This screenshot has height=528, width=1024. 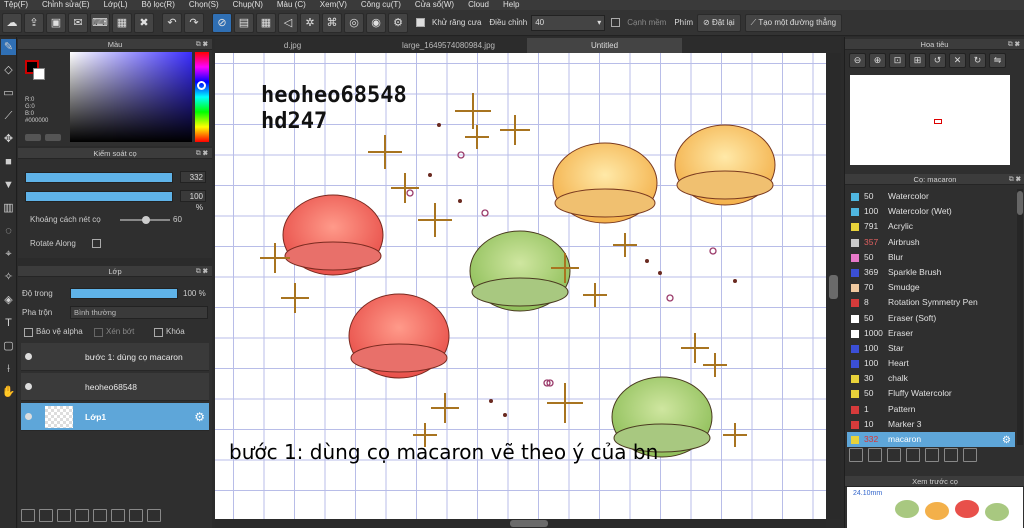 What do you see at coordinates (8, 346) in the screenshot?
I see `frame-icon: ▢` at bounding box center [8, 346].